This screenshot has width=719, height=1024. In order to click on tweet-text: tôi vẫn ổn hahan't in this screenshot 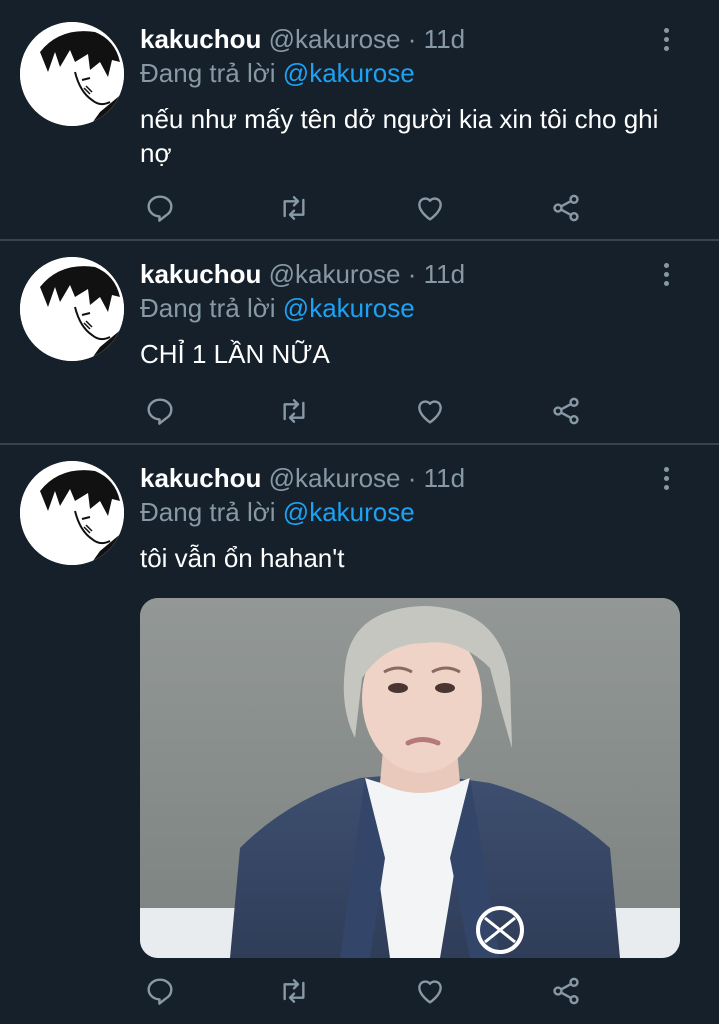, I will do `click(242, 558)`.